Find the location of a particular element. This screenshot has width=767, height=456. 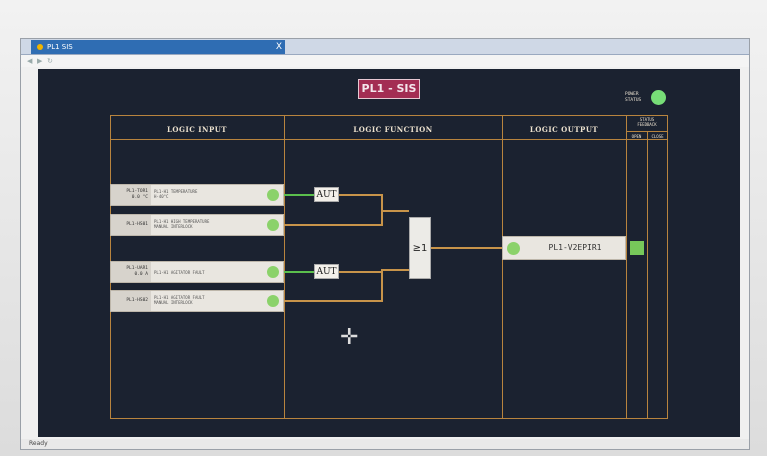

input-tag: PL1-HS01 is located at coordinates (131, 225).